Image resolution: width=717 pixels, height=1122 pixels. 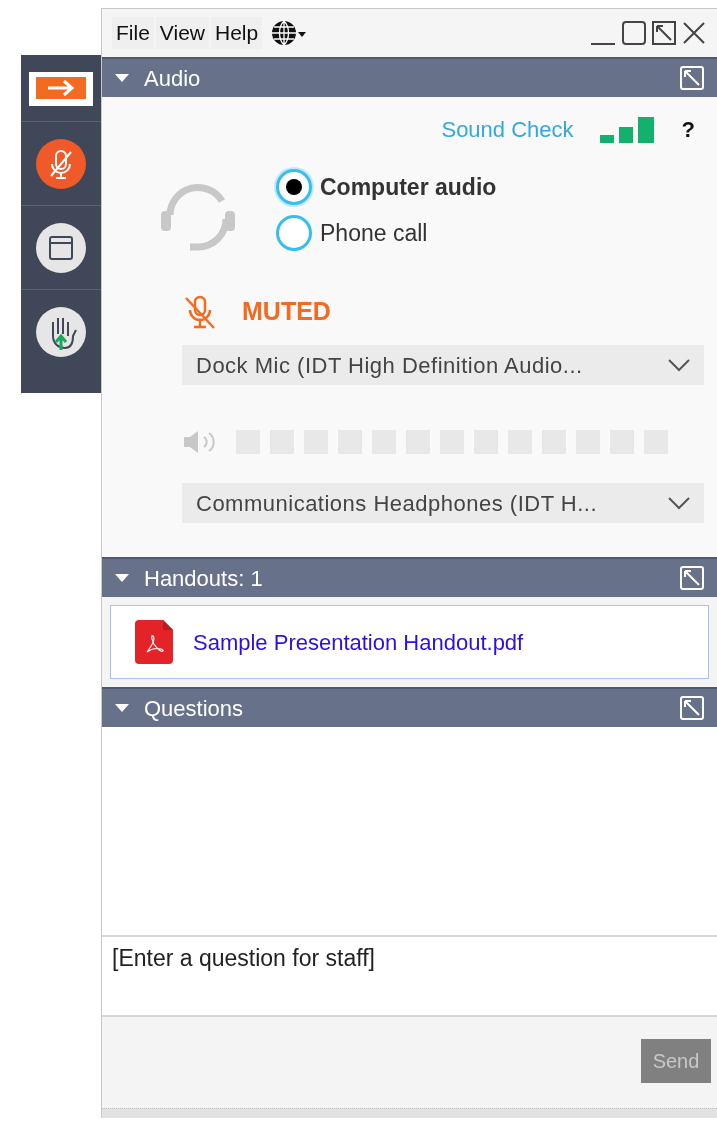 What do you see at coordinates (61, 247) in the screenshot?
I see `window-icon` at bounding box center [61, 247].